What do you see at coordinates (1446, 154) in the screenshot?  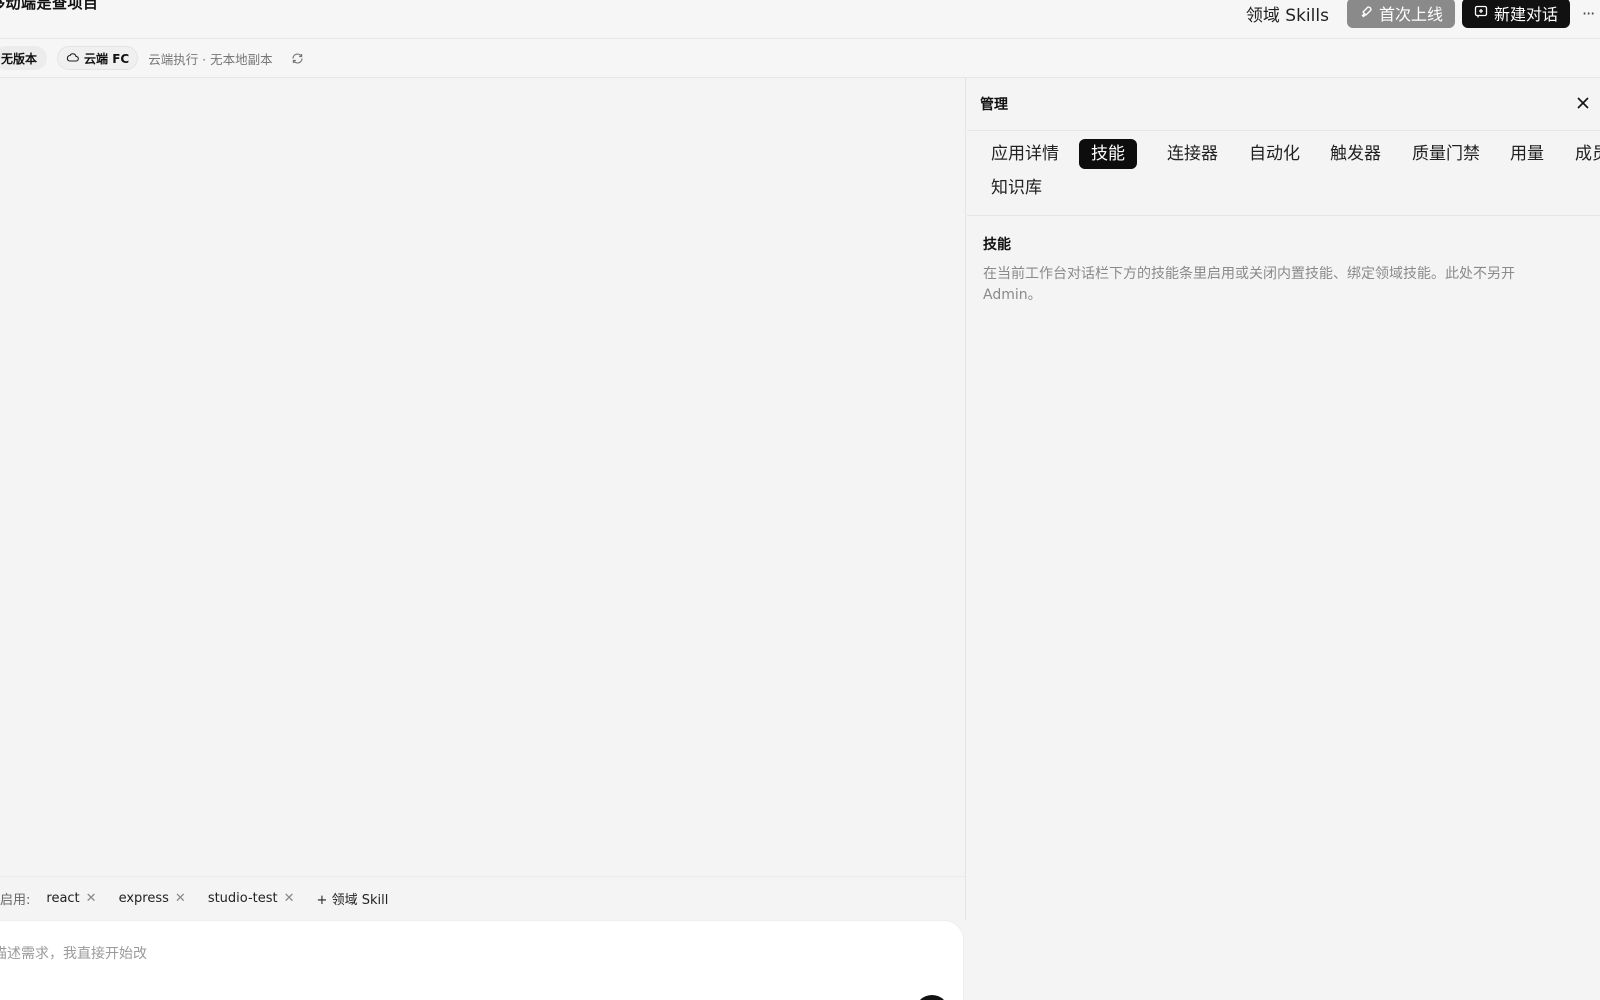 I see `tab-quality-gates: 质量门禁` at bounding box center [1446, 154].